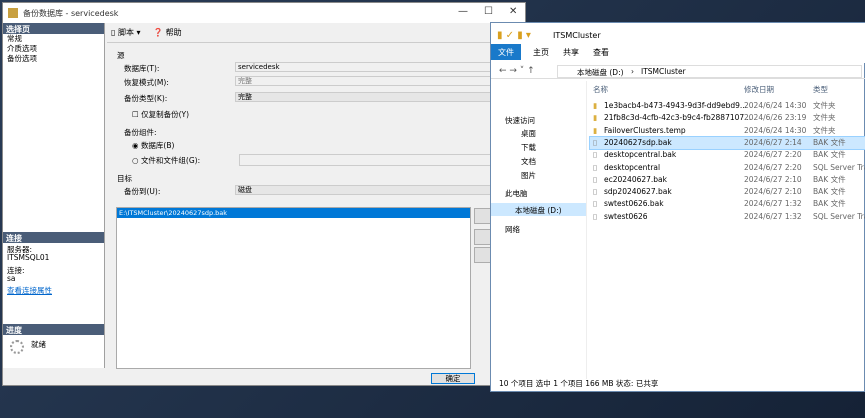 This screenshot has width=865, height=418. What do you see at coordinates (380, 97) in the screenshot?
I see `backup-type-select: 完整` at bounding box center [380, 97].